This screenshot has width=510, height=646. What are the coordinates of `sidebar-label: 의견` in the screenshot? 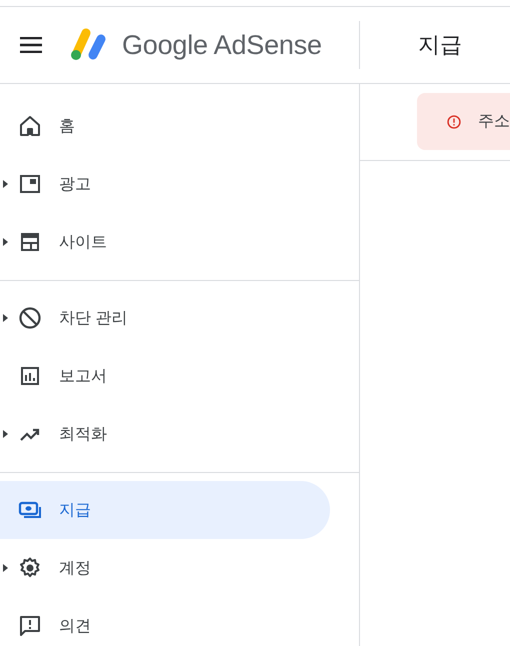 It's located at (75, 626).